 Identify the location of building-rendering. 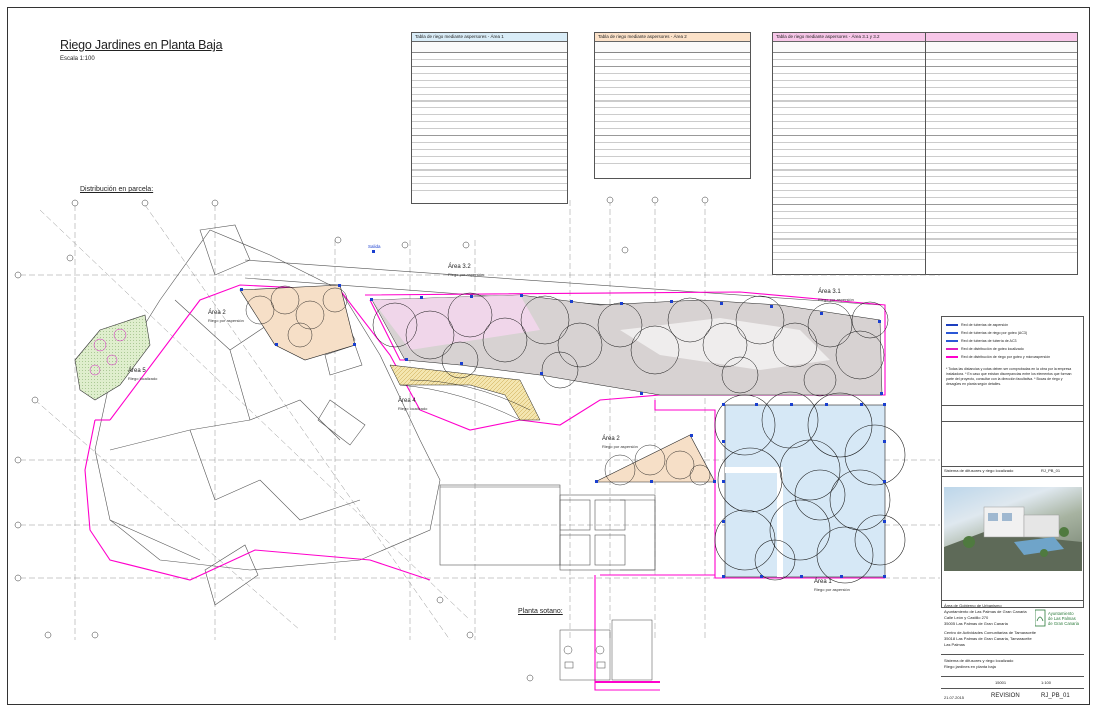
(1013, 529).